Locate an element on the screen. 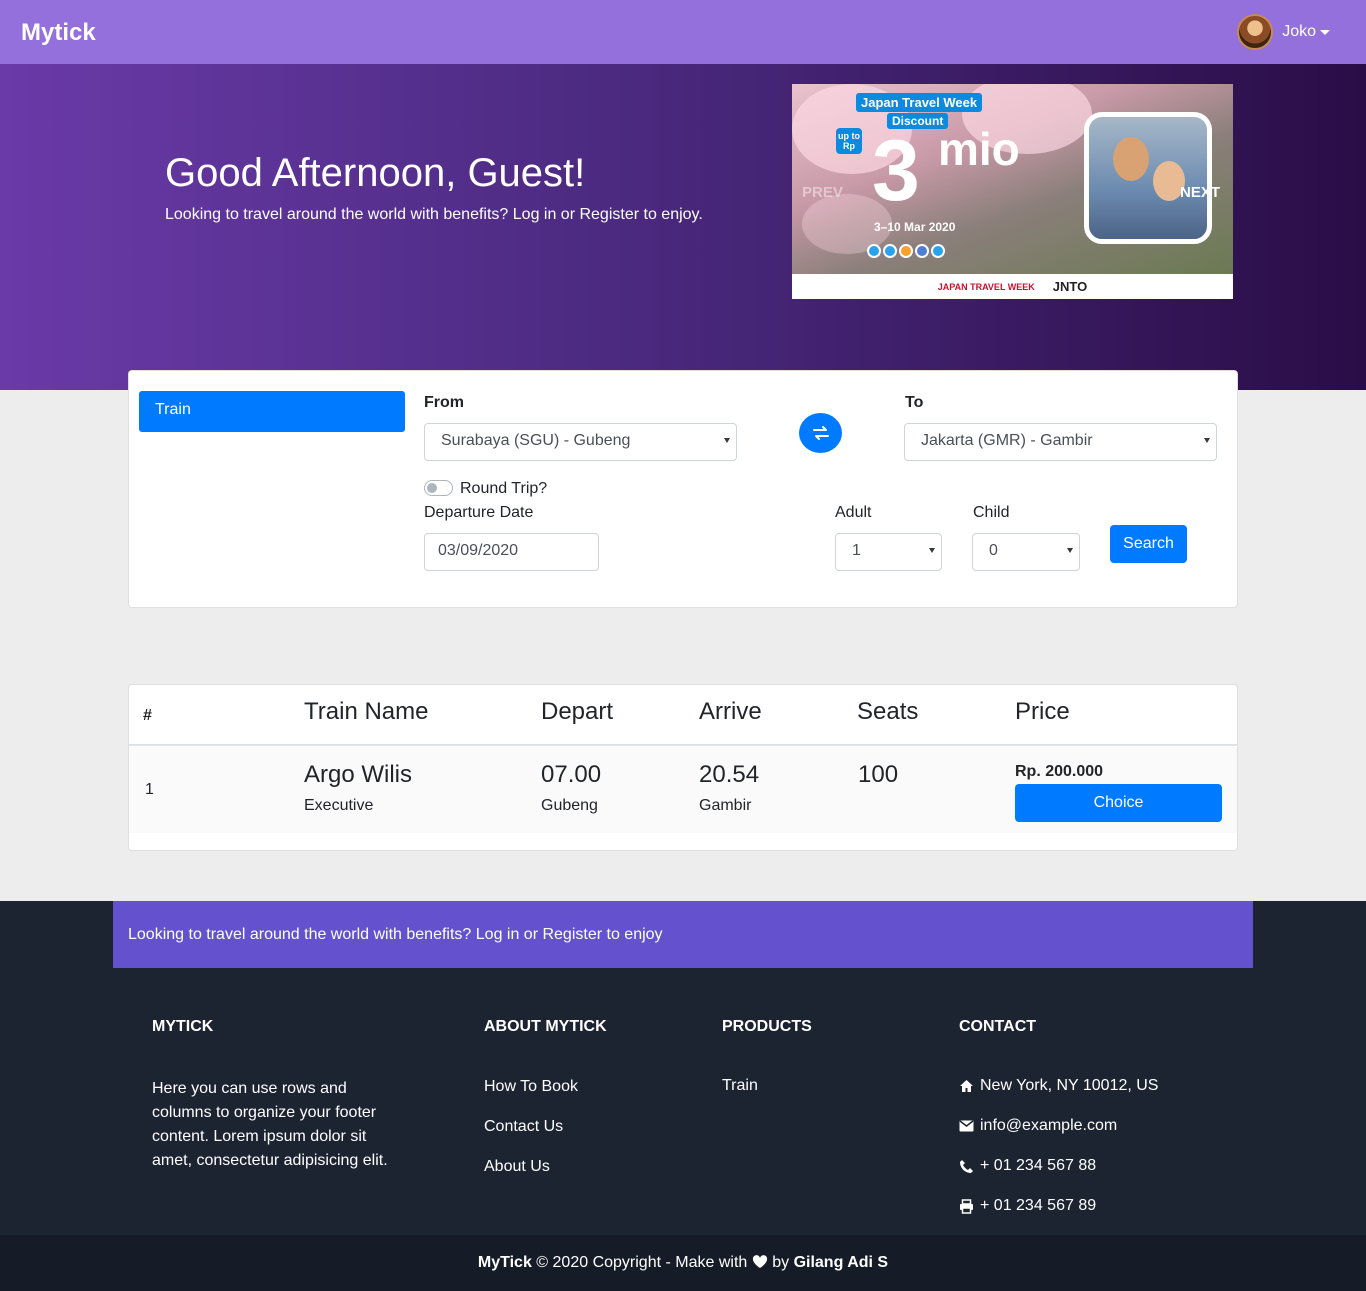 This screenshot has height=1291, width=1366. promo-unit: mio is located at coordinates (979, 149).